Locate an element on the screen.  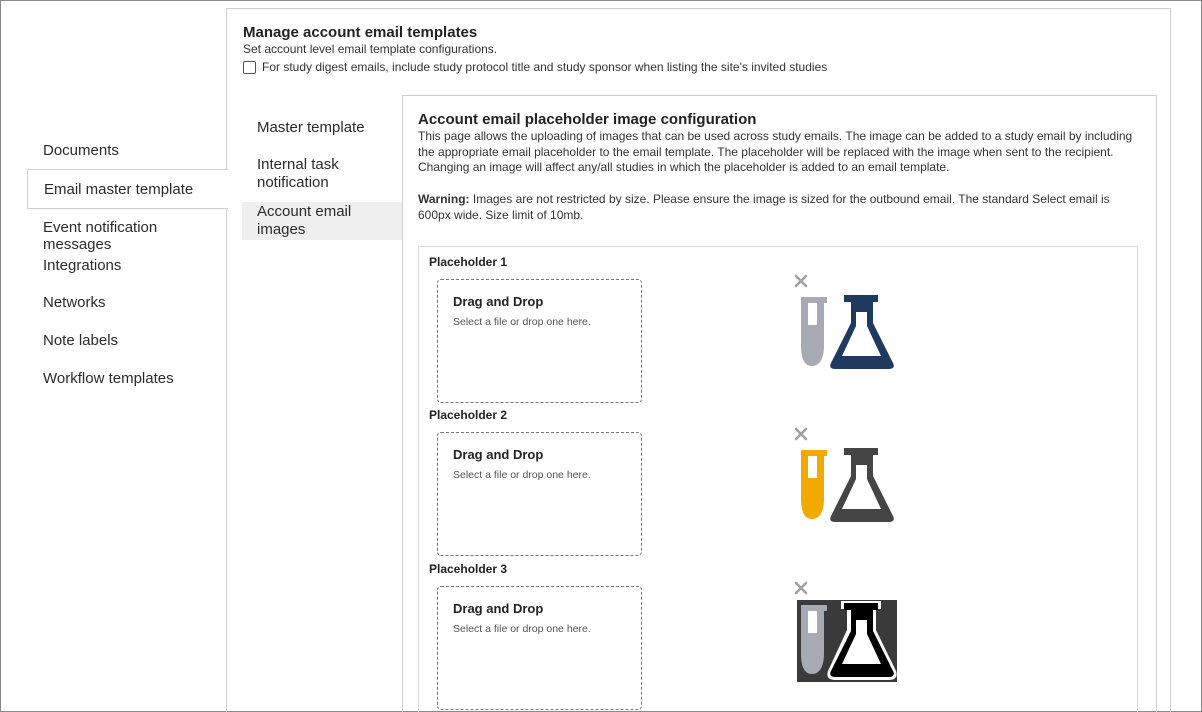
nav-item-event-notification-messages: Event notification messages is located at coordinates (127, 236).